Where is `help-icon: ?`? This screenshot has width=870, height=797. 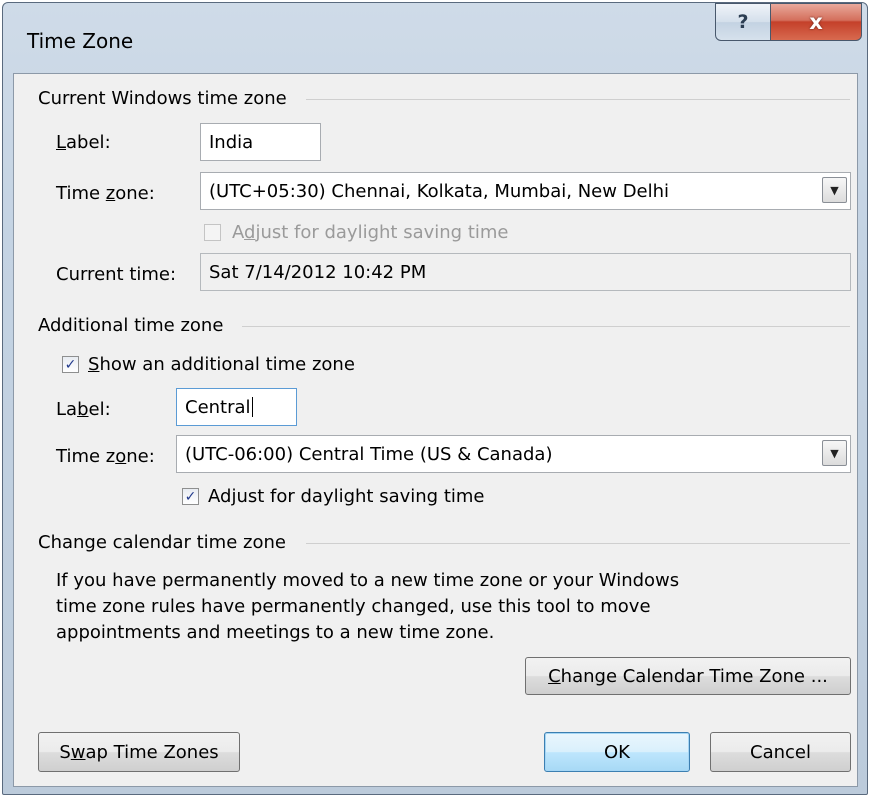 help-icon: ? is located at coordinates (743, 22).